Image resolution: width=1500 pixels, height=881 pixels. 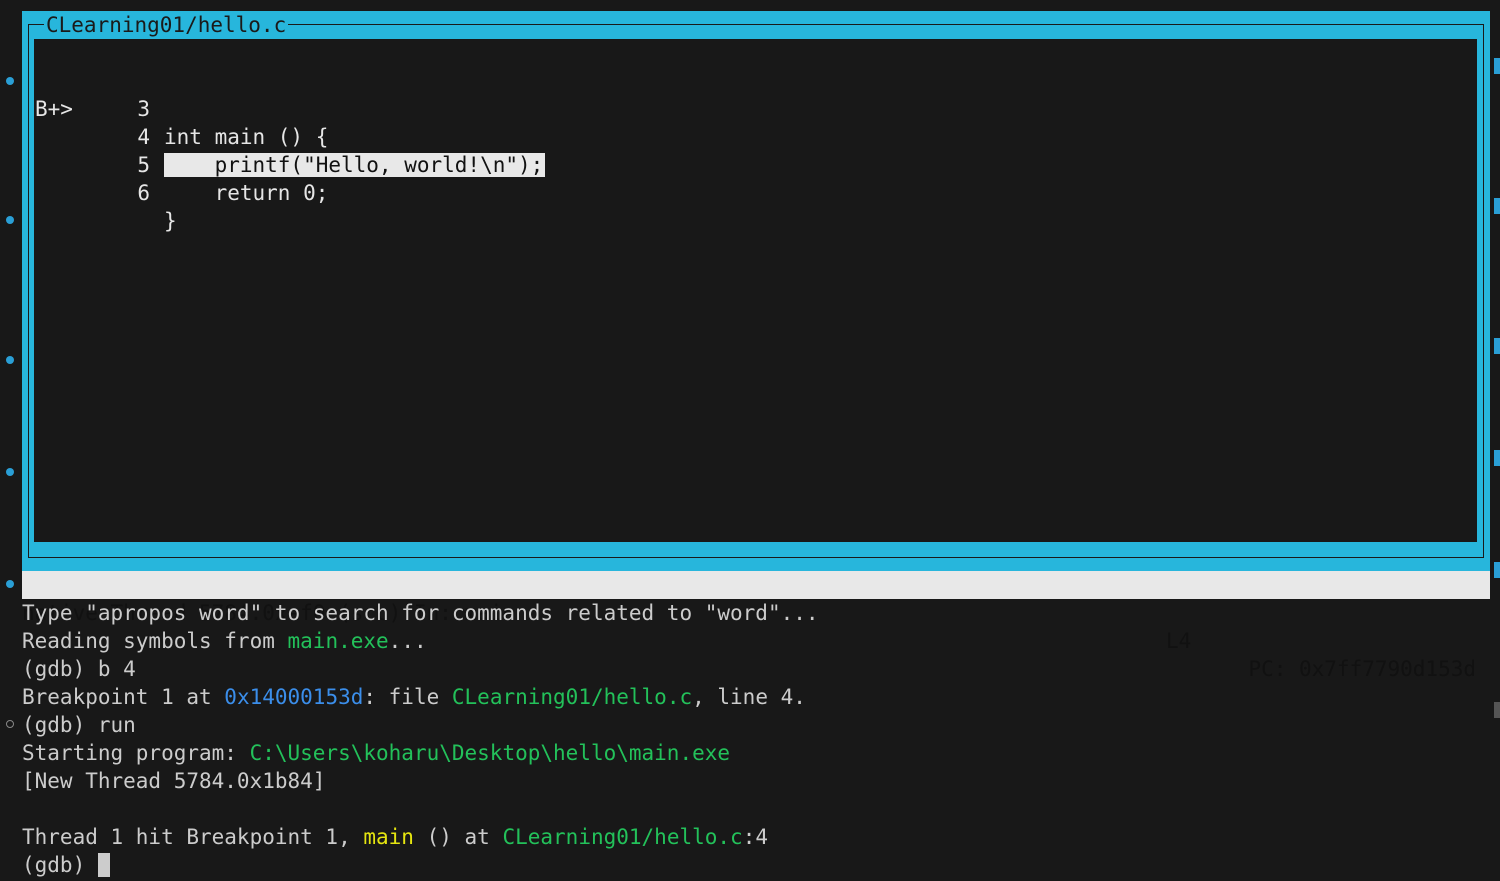 I want to click on source-line: 5 return 0;, so click(x=181, y=150).